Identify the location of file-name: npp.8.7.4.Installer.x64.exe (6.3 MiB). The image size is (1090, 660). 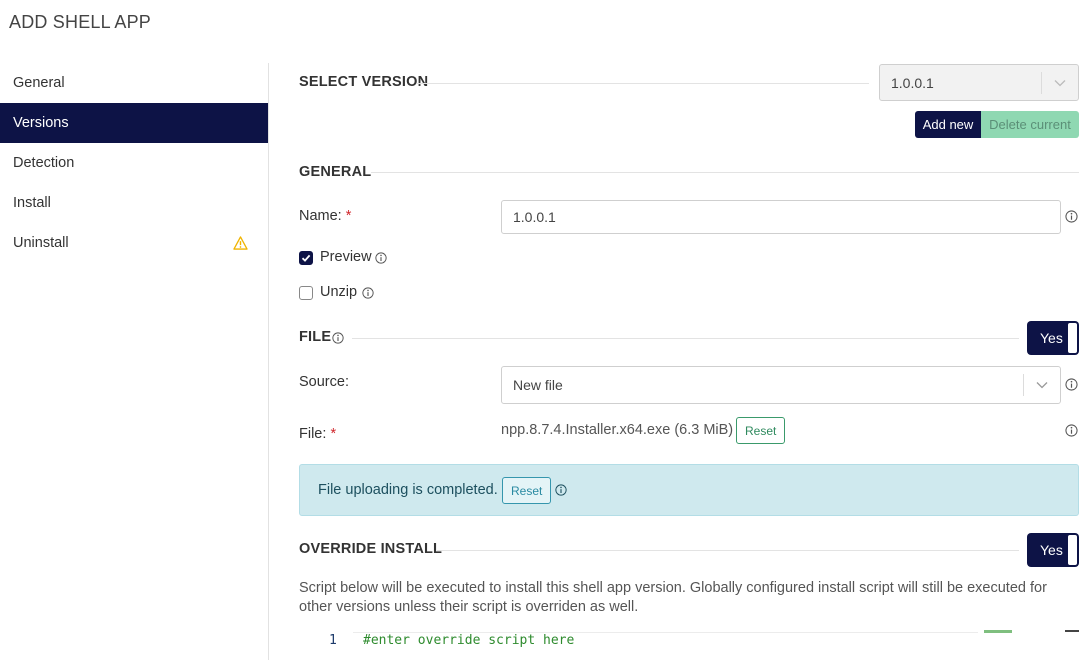
(617, 430).